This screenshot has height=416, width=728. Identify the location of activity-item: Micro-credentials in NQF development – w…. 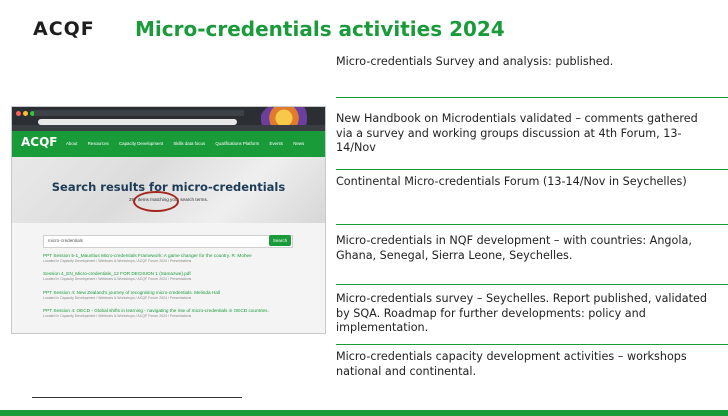
(514, 248).